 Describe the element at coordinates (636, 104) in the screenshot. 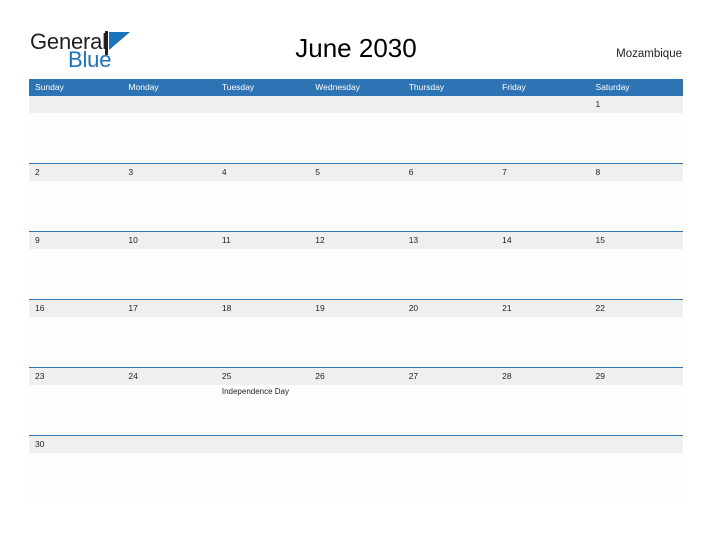

I see `day-number: 1` at that location.